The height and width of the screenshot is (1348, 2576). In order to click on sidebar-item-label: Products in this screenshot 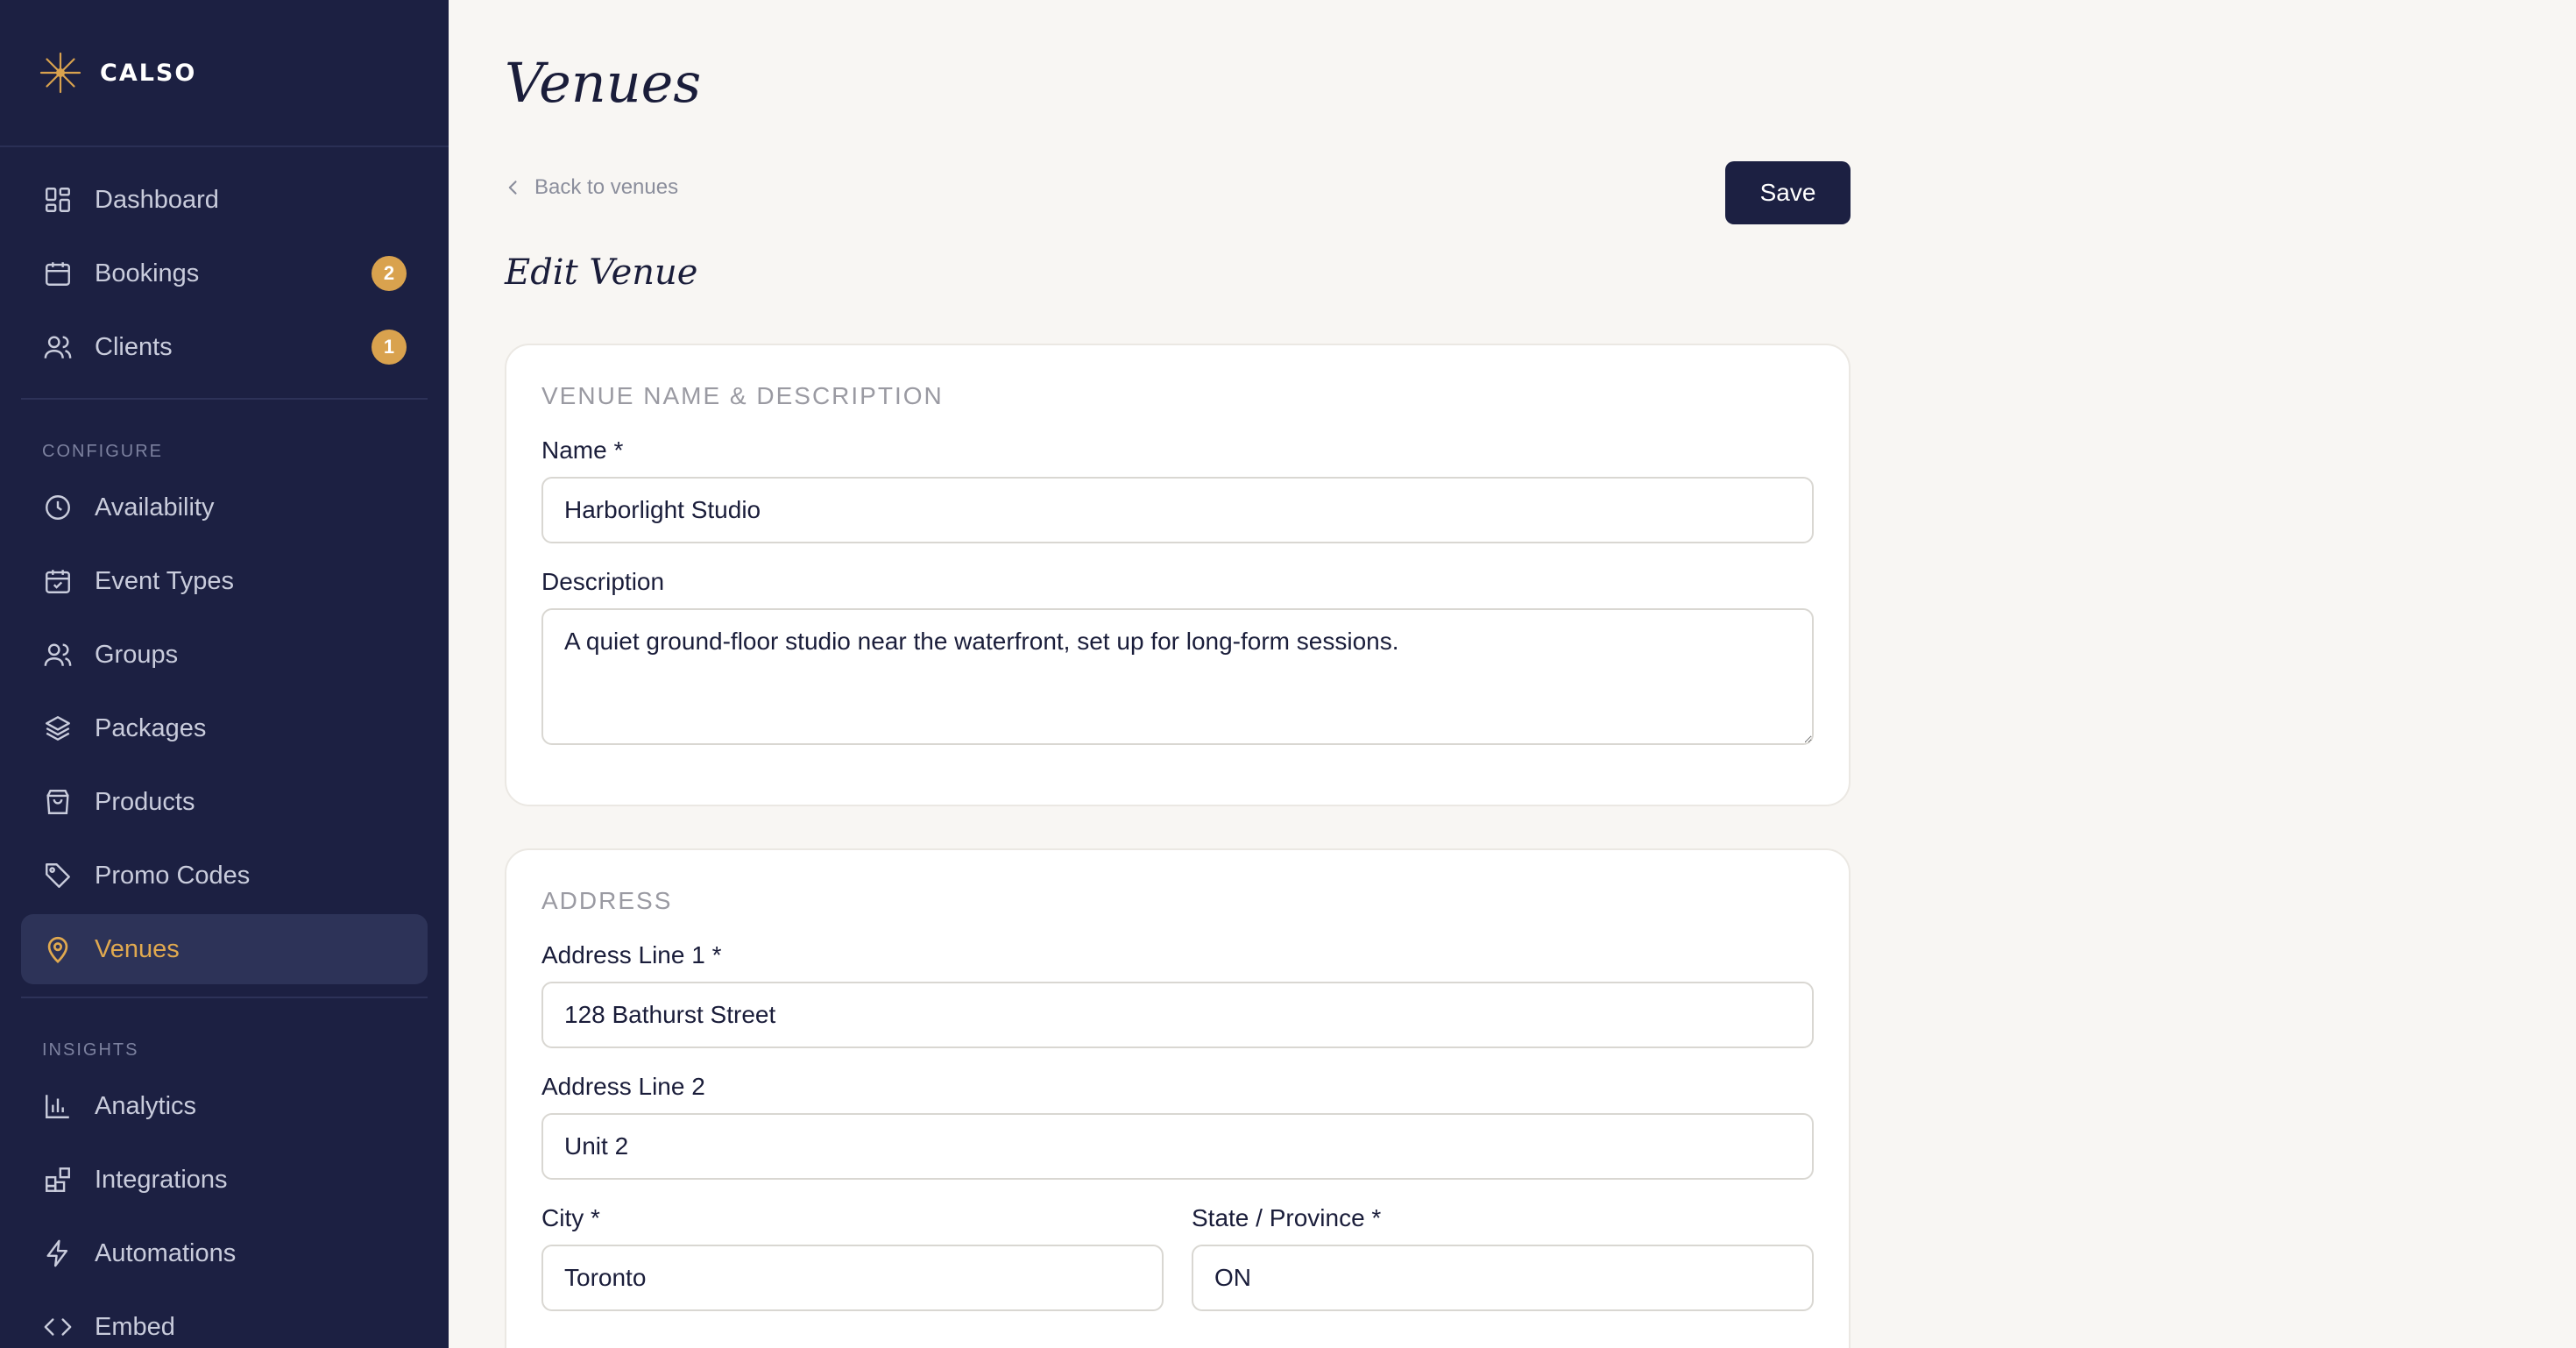, I will do `click(145, 801)`.